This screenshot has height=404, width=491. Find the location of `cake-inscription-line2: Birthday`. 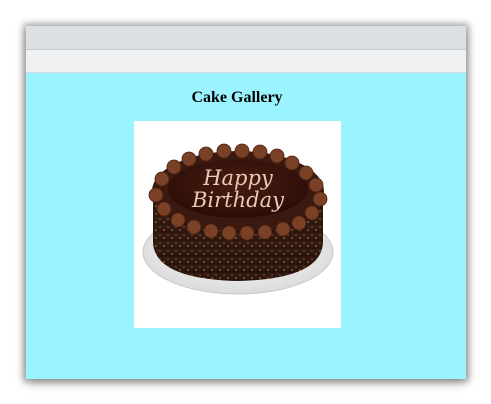

cake-inscription-line2: Birthday is located at coordinates (238, 200).